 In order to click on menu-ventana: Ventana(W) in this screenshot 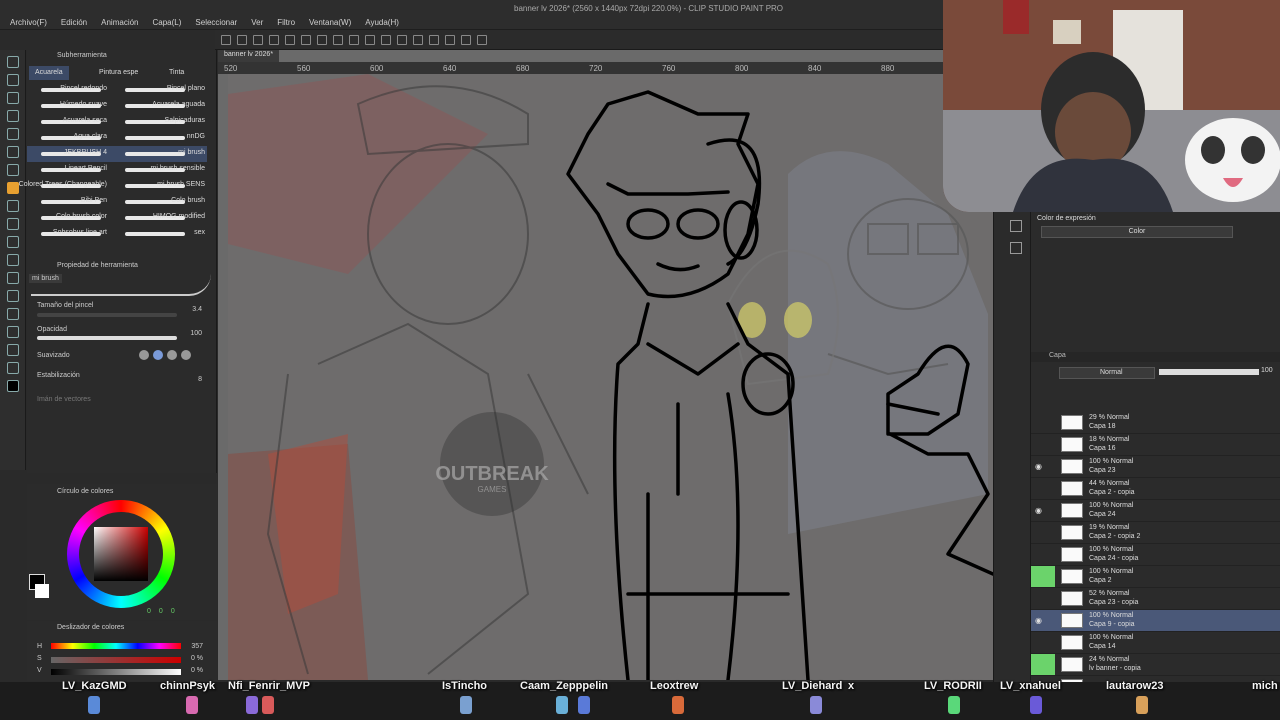, I will do `click(330, 22)`.